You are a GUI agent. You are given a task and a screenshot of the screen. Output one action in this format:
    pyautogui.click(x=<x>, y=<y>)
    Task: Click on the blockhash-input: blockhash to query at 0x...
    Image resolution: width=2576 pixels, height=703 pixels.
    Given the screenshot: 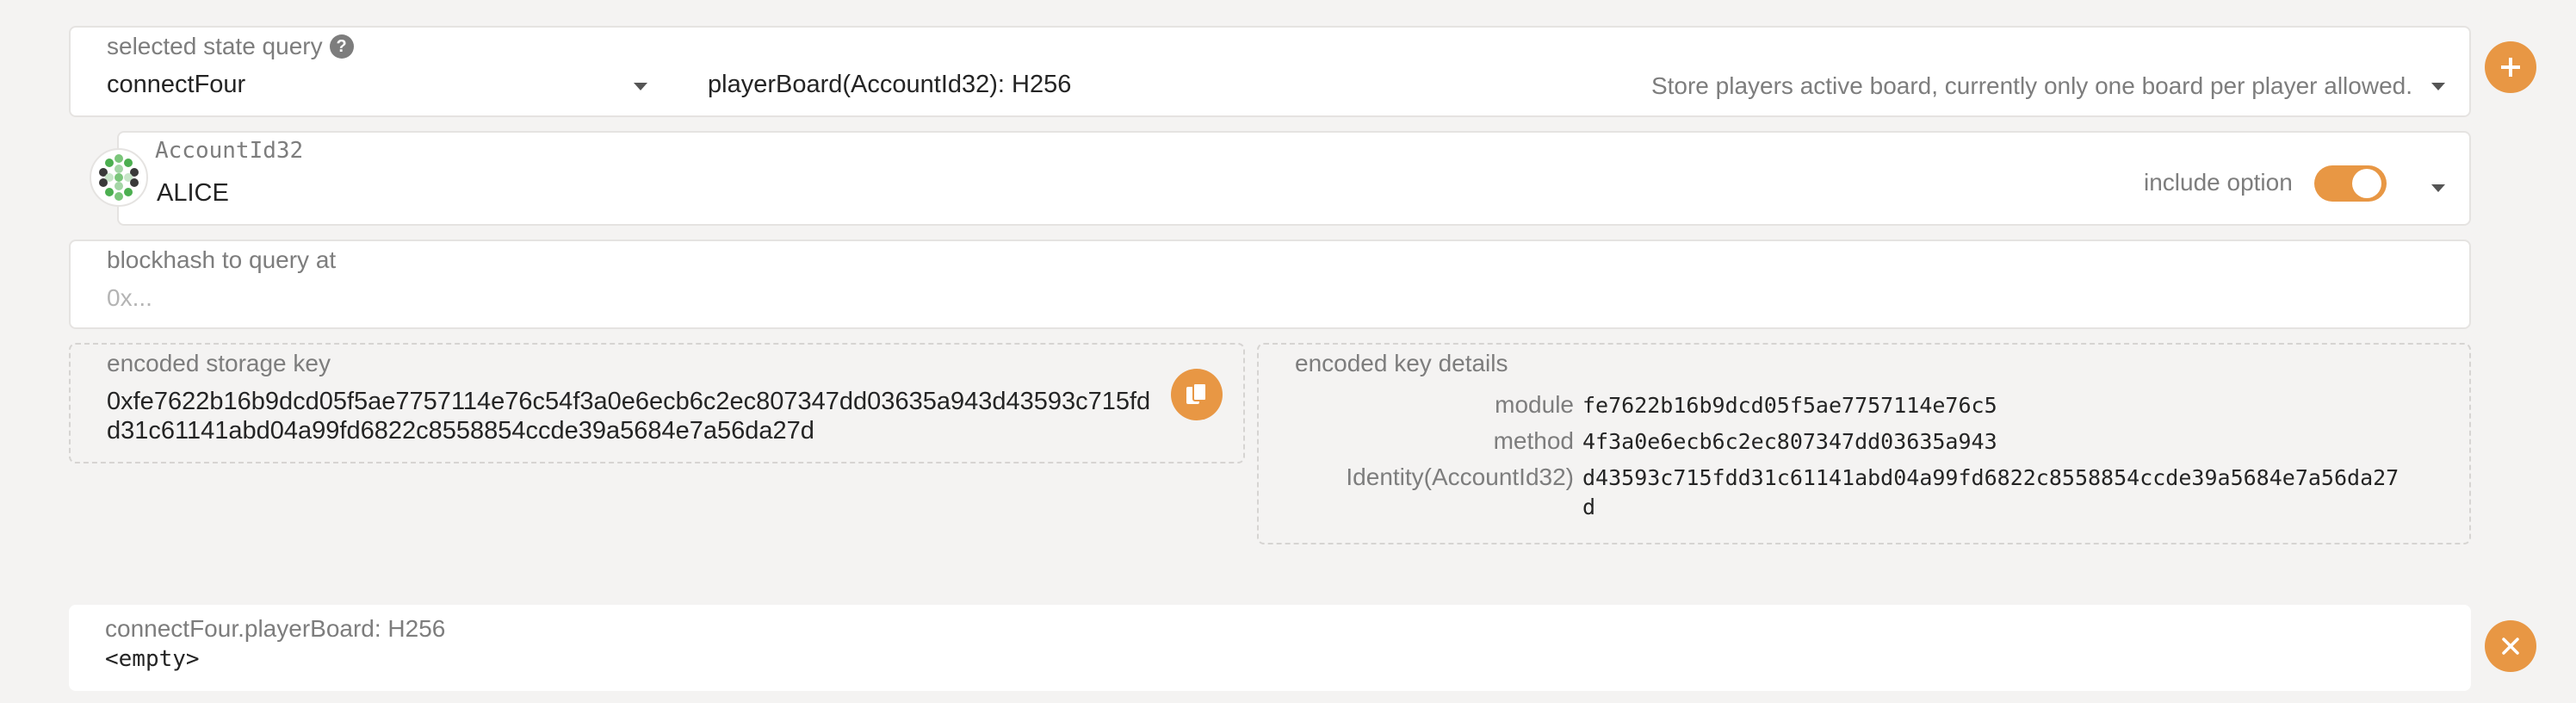 What is the action you would take?
    pyautogui.click(x=1270, y=284)
    